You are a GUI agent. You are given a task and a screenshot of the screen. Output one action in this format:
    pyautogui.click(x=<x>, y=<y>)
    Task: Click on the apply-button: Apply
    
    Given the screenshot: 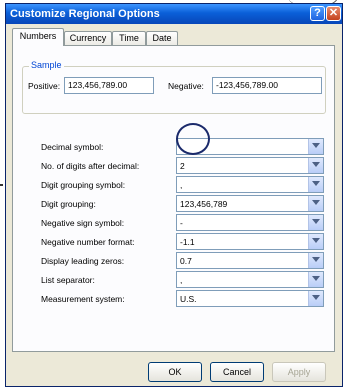 What is the action you would take?
    pyautogui.click(x=299, y=372)
    